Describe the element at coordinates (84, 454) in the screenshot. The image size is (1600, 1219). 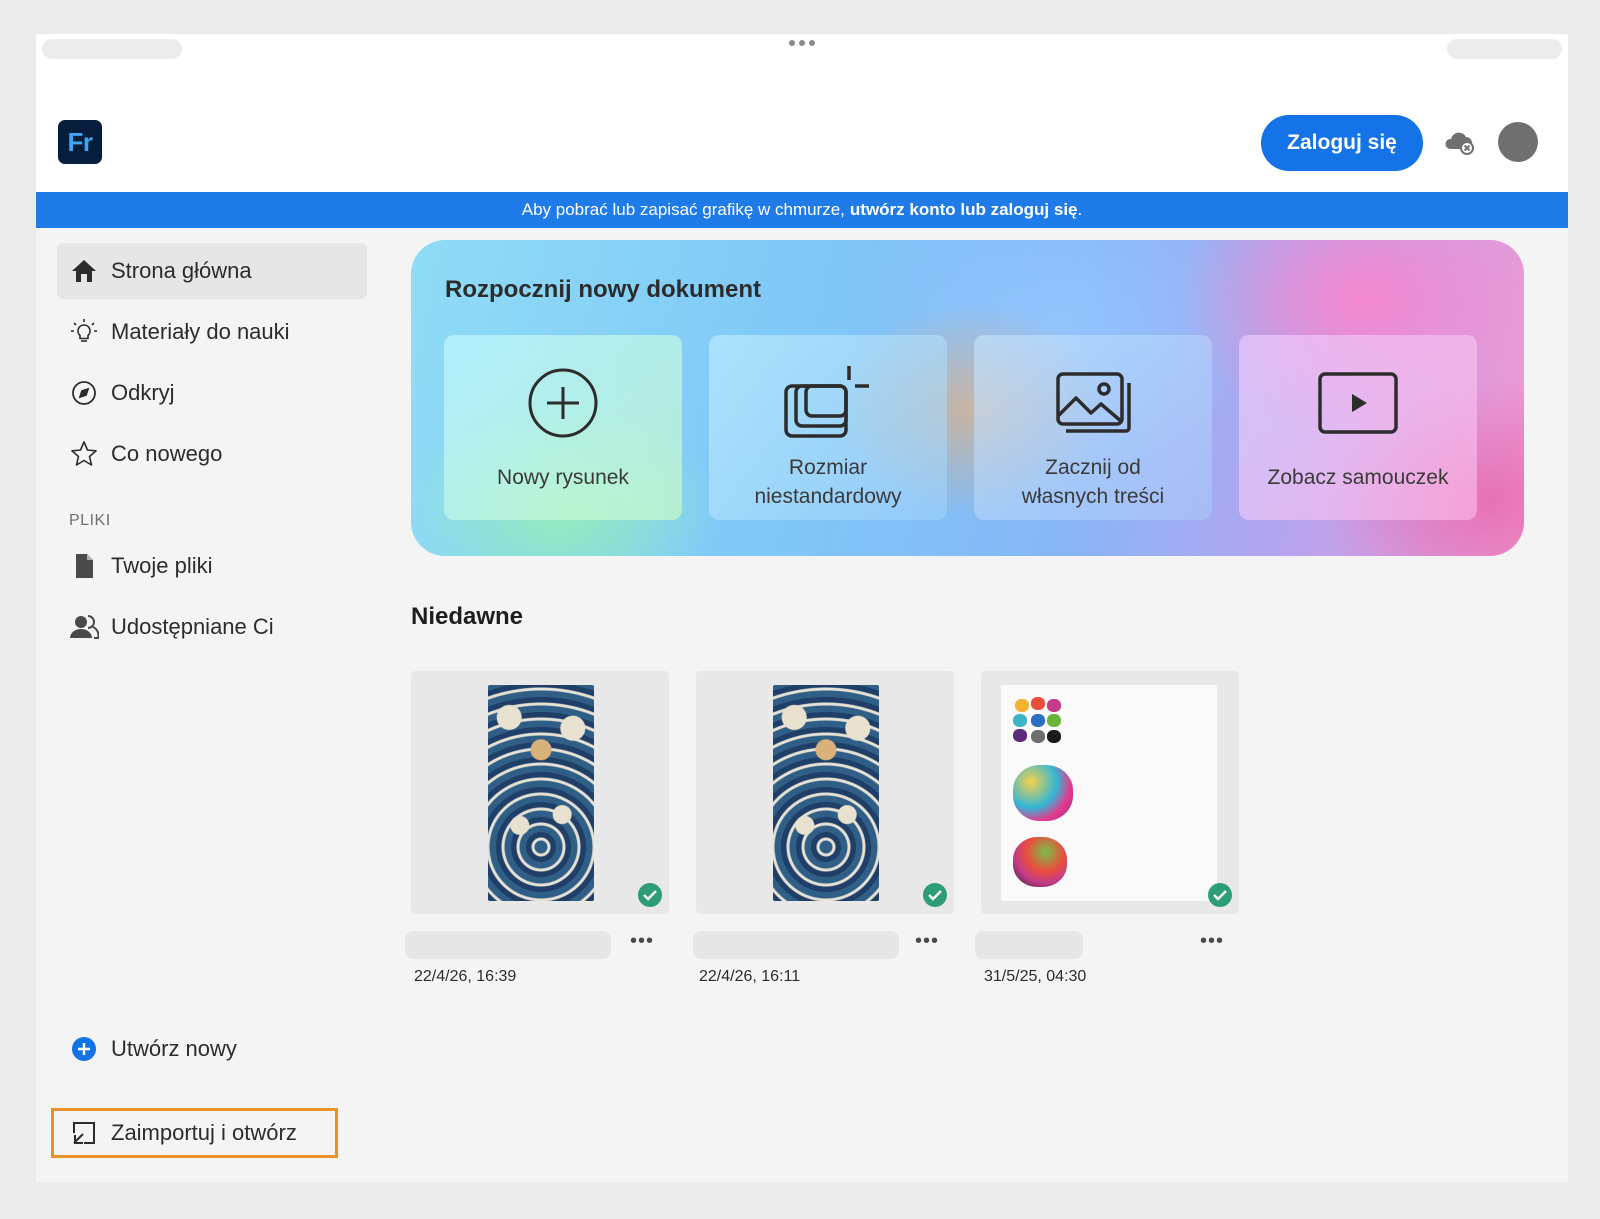
I see `star-icon` at that location.